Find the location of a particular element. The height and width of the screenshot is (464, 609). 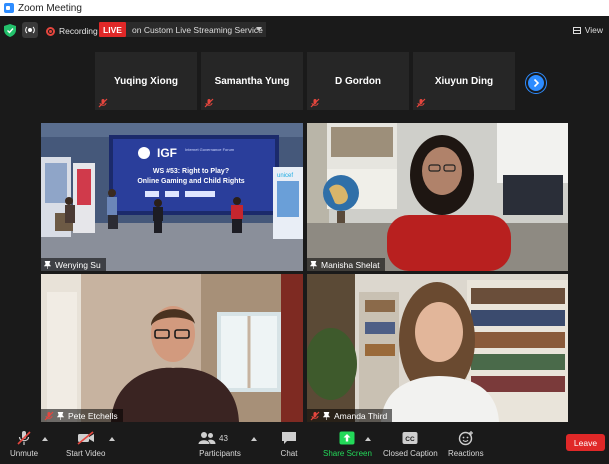

window-title-bar: Zoom Meeting is located at coordinates (304, 8).